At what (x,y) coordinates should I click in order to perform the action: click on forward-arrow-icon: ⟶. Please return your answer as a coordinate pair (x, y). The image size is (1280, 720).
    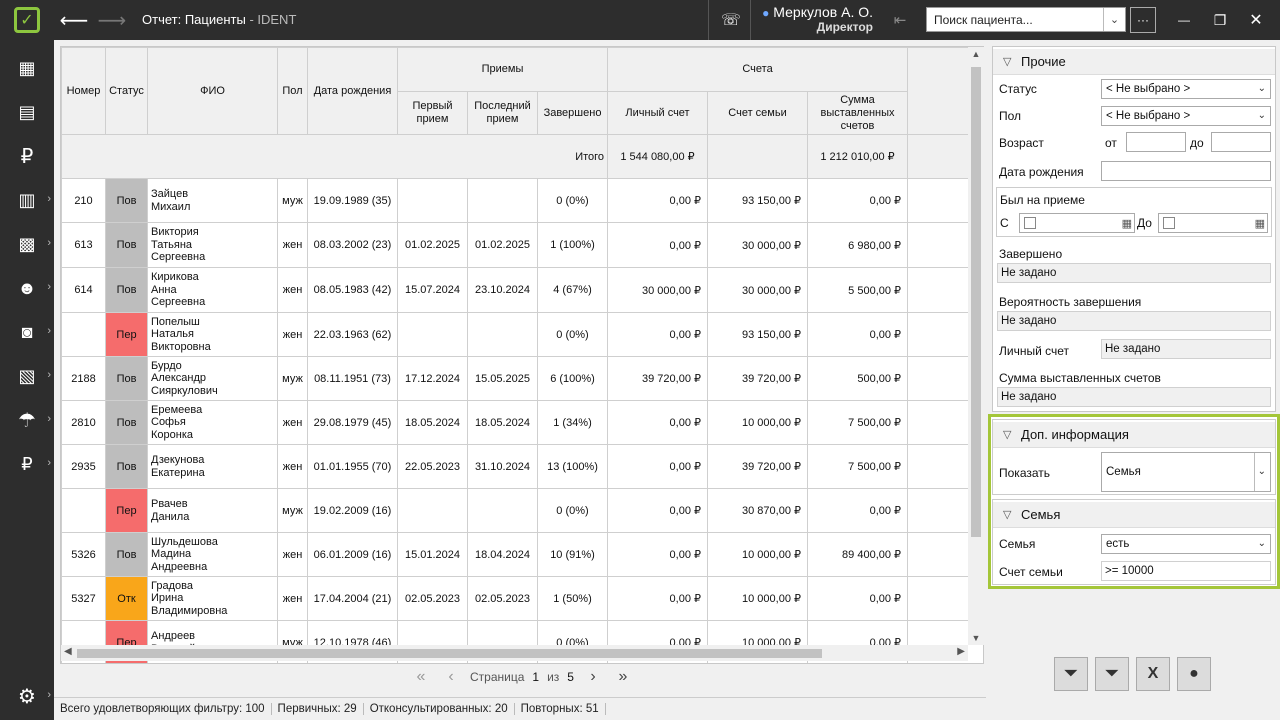
    Looking at the image, I should click on (112, 20).